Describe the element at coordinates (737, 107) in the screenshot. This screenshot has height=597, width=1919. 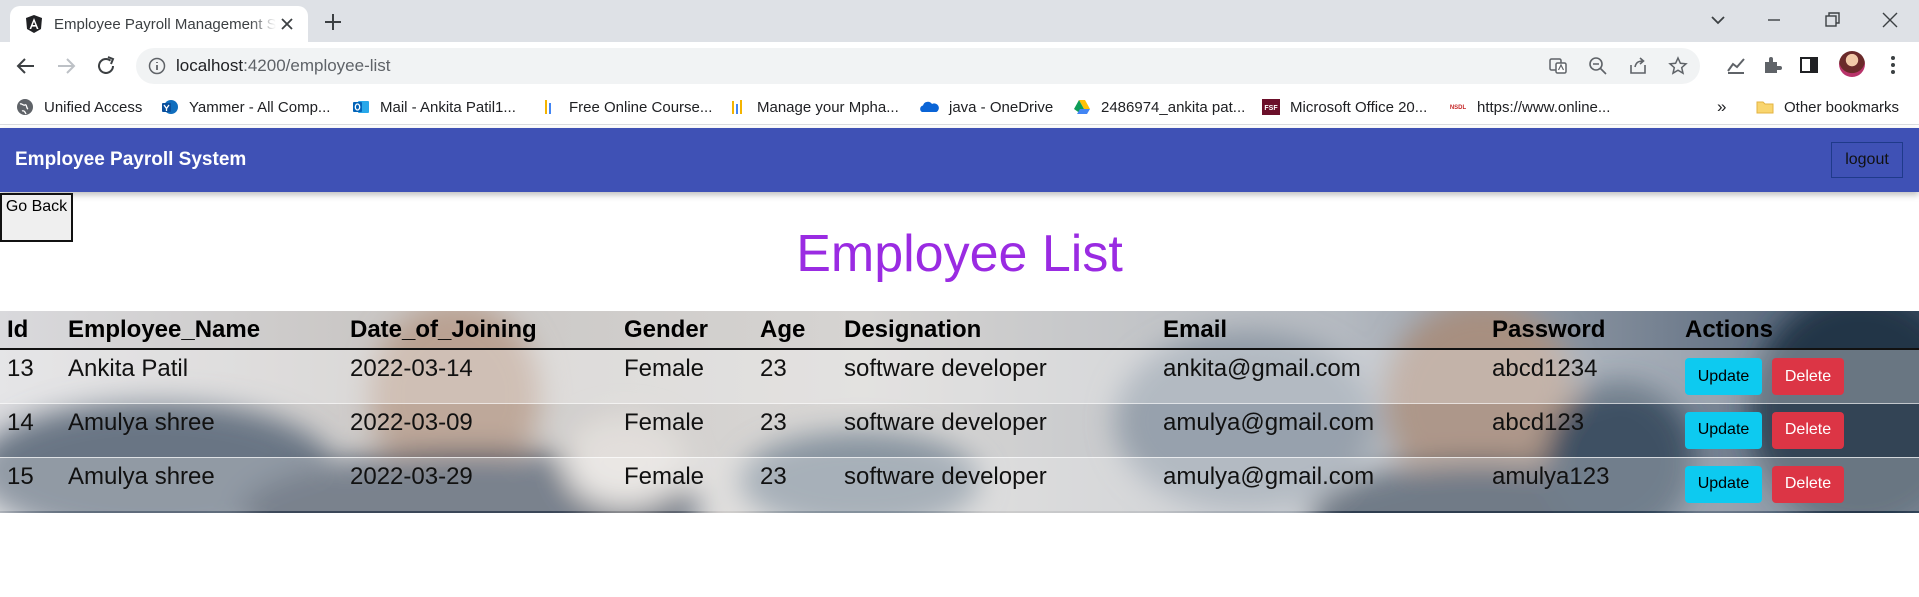
I see `mphasis-icon` at that location.